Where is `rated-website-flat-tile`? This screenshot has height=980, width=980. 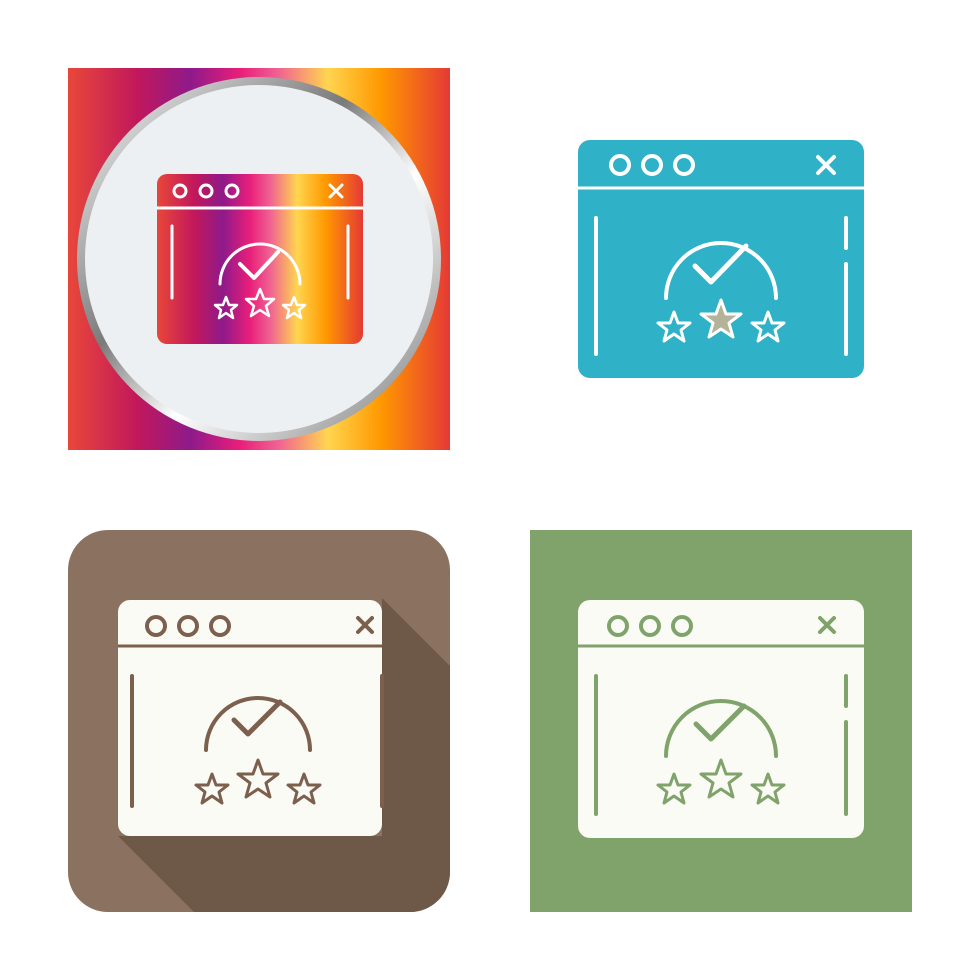 rated-website-flat-tile is located at coordinates (721, 259).